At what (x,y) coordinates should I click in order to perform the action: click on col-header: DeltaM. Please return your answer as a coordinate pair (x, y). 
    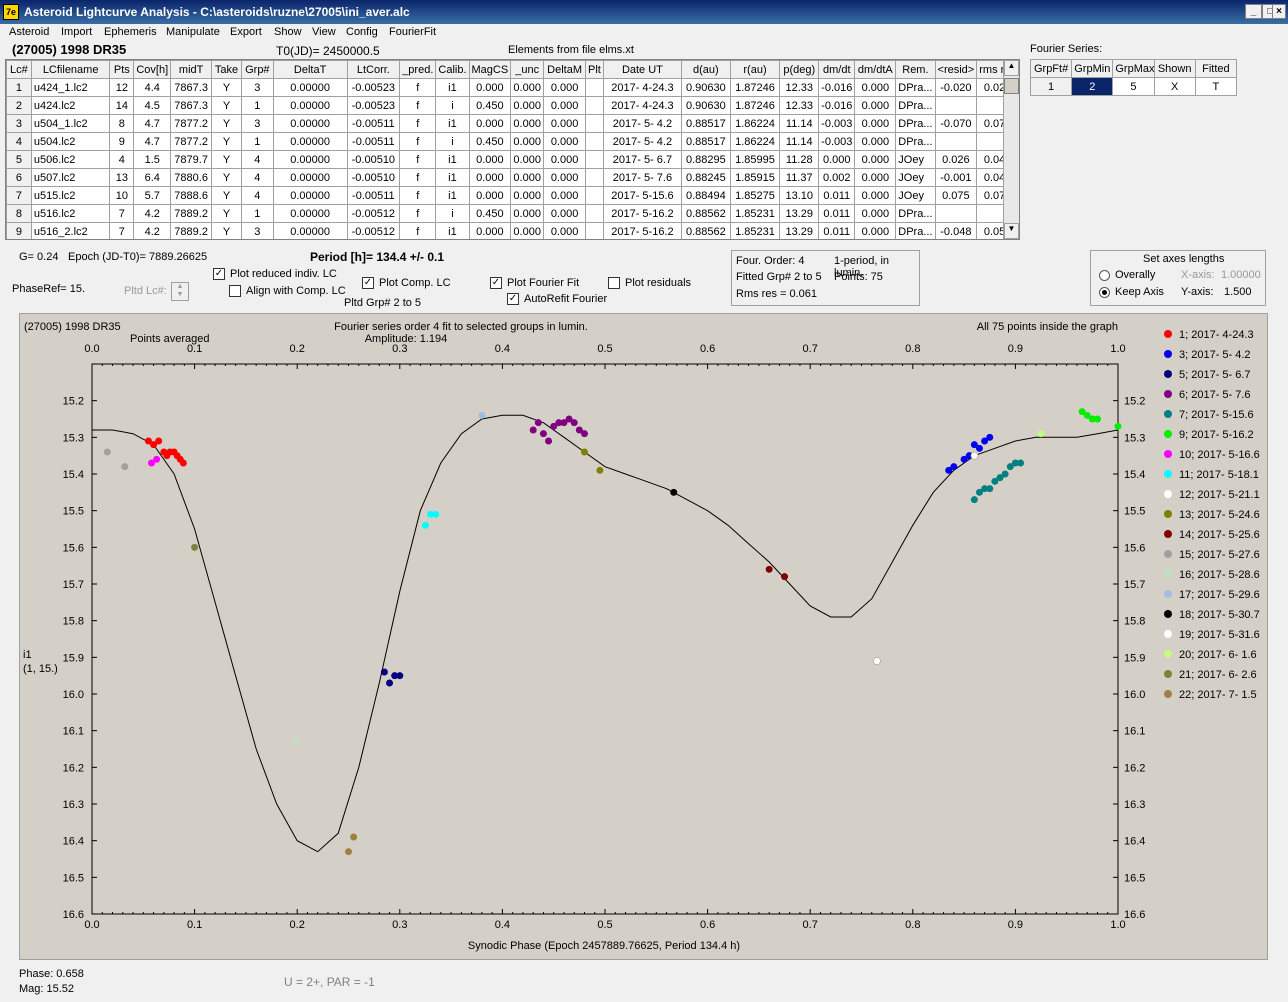
    Looking at the image, I should click on (564, 69).